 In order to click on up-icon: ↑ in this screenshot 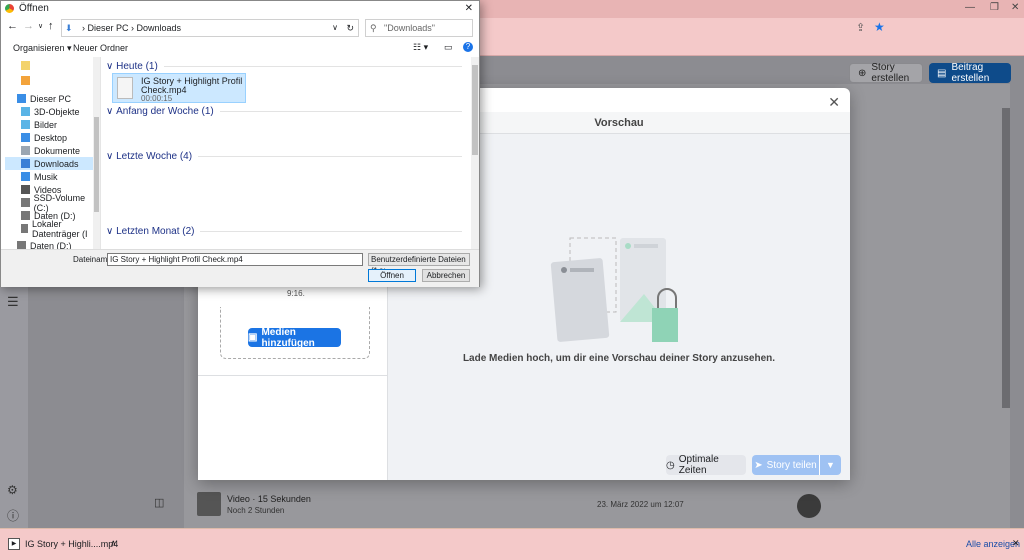, I will do `click(51, 26)`.